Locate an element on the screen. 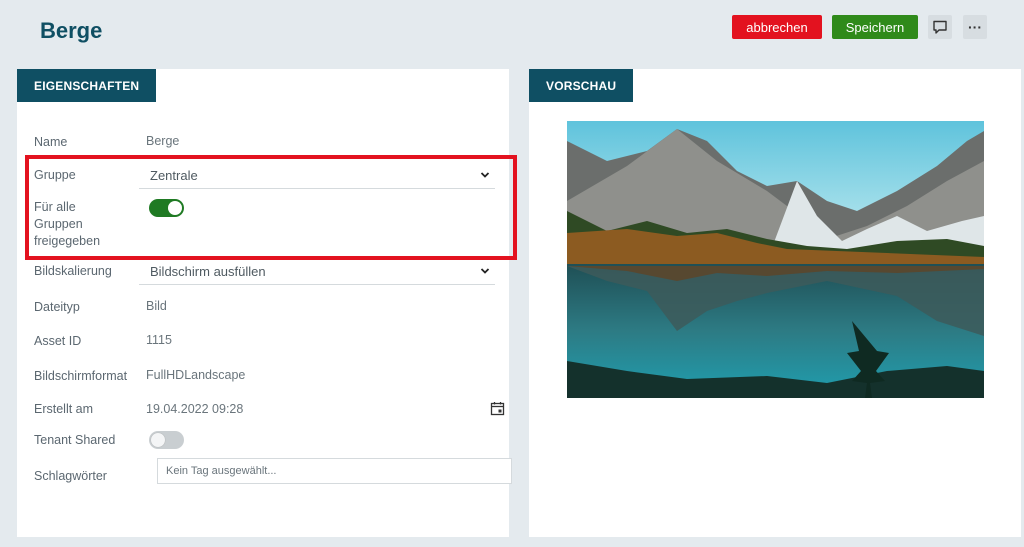  comment-button is located at coordinates (940, 27).